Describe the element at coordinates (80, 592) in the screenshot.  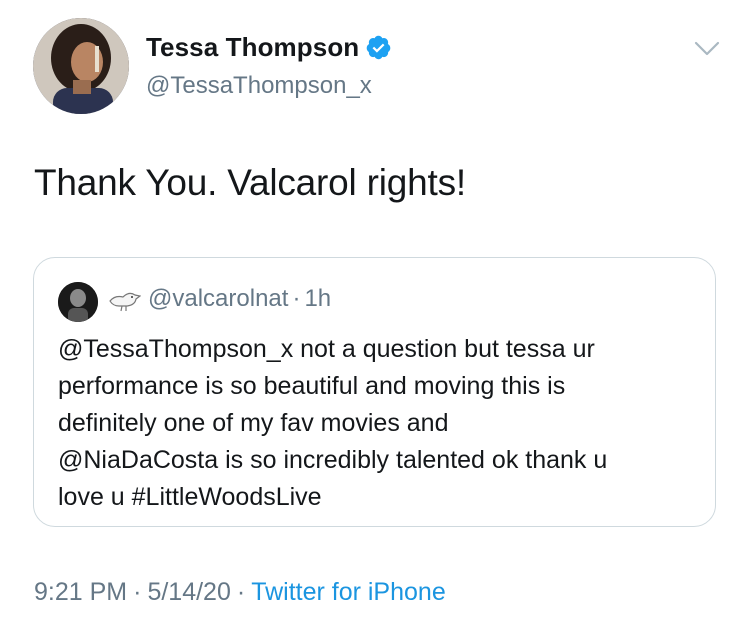
I see `tweet-time: 9:21 PM` at that location.